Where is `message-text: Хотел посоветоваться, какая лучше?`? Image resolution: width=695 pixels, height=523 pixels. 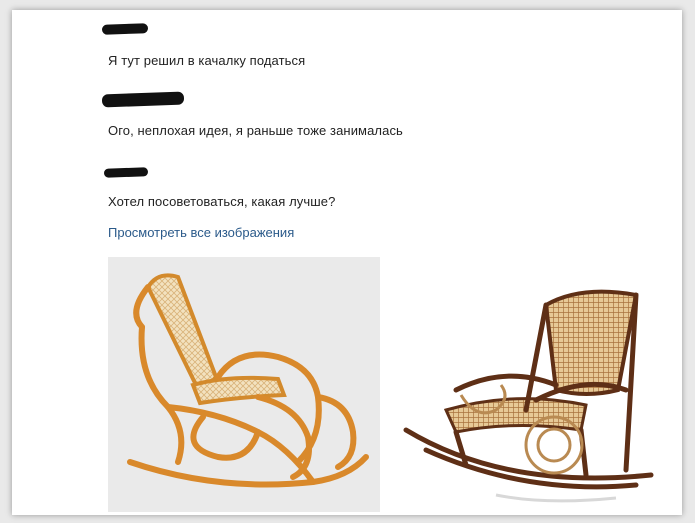
message-text: Хотел посоветоваться, какая лучше? is located at coordinates (222, 201).